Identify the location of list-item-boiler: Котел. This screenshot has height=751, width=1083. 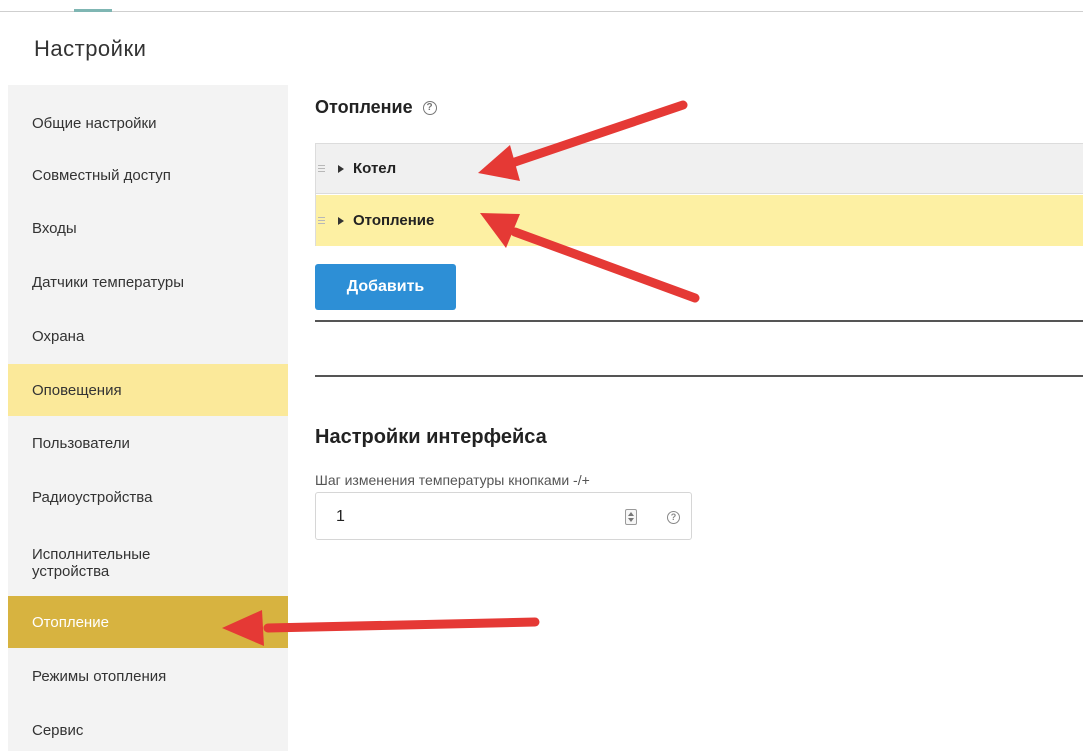
(699, 169).